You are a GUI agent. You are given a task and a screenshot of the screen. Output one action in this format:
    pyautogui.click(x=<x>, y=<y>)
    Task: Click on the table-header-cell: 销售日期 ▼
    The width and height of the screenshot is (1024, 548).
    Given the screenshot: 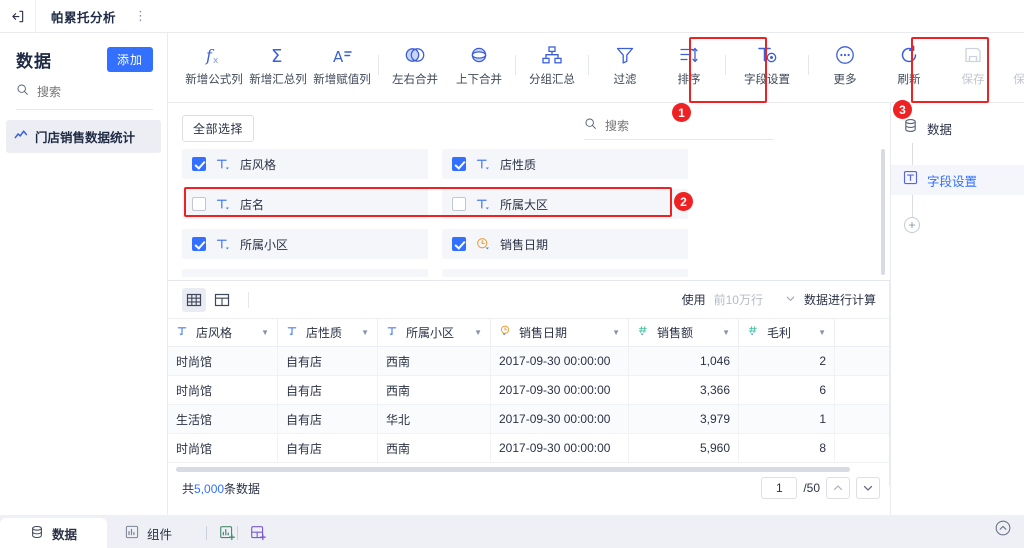 What is the action you would take?
    pyautogui.click(x=560, y=332)
    